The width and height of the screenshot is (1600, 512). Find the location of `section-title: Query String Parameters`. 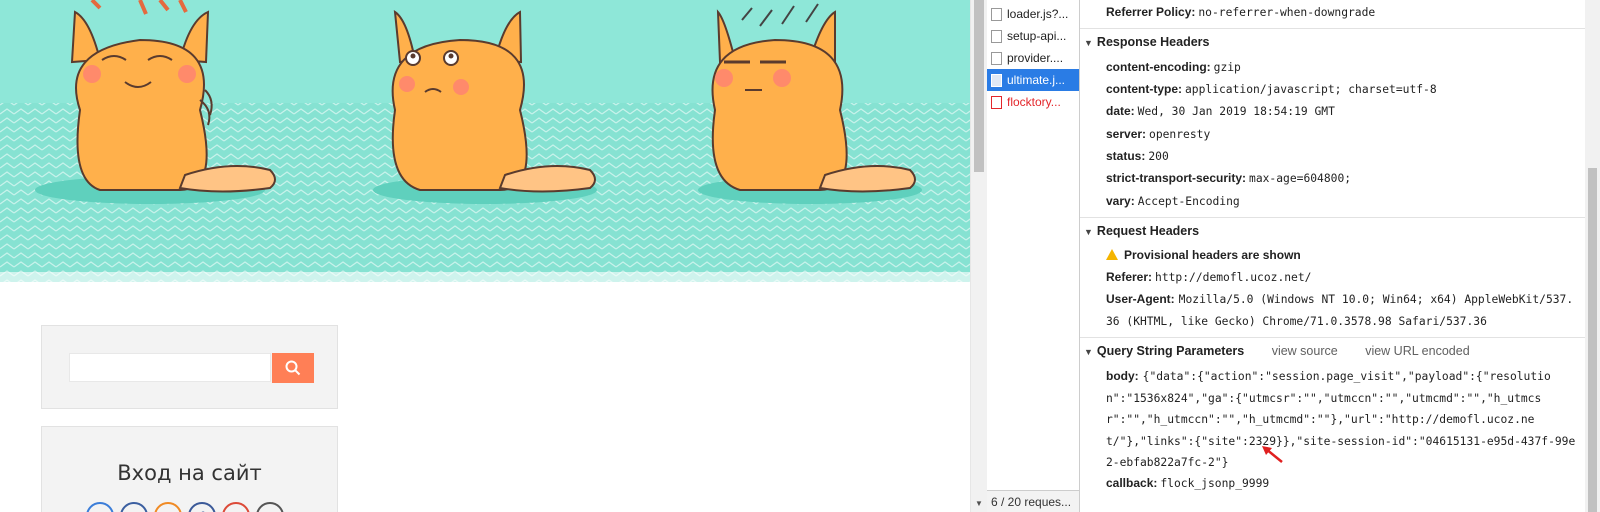

section-title: Query String Parameters is located at coordinates (1170, 351).